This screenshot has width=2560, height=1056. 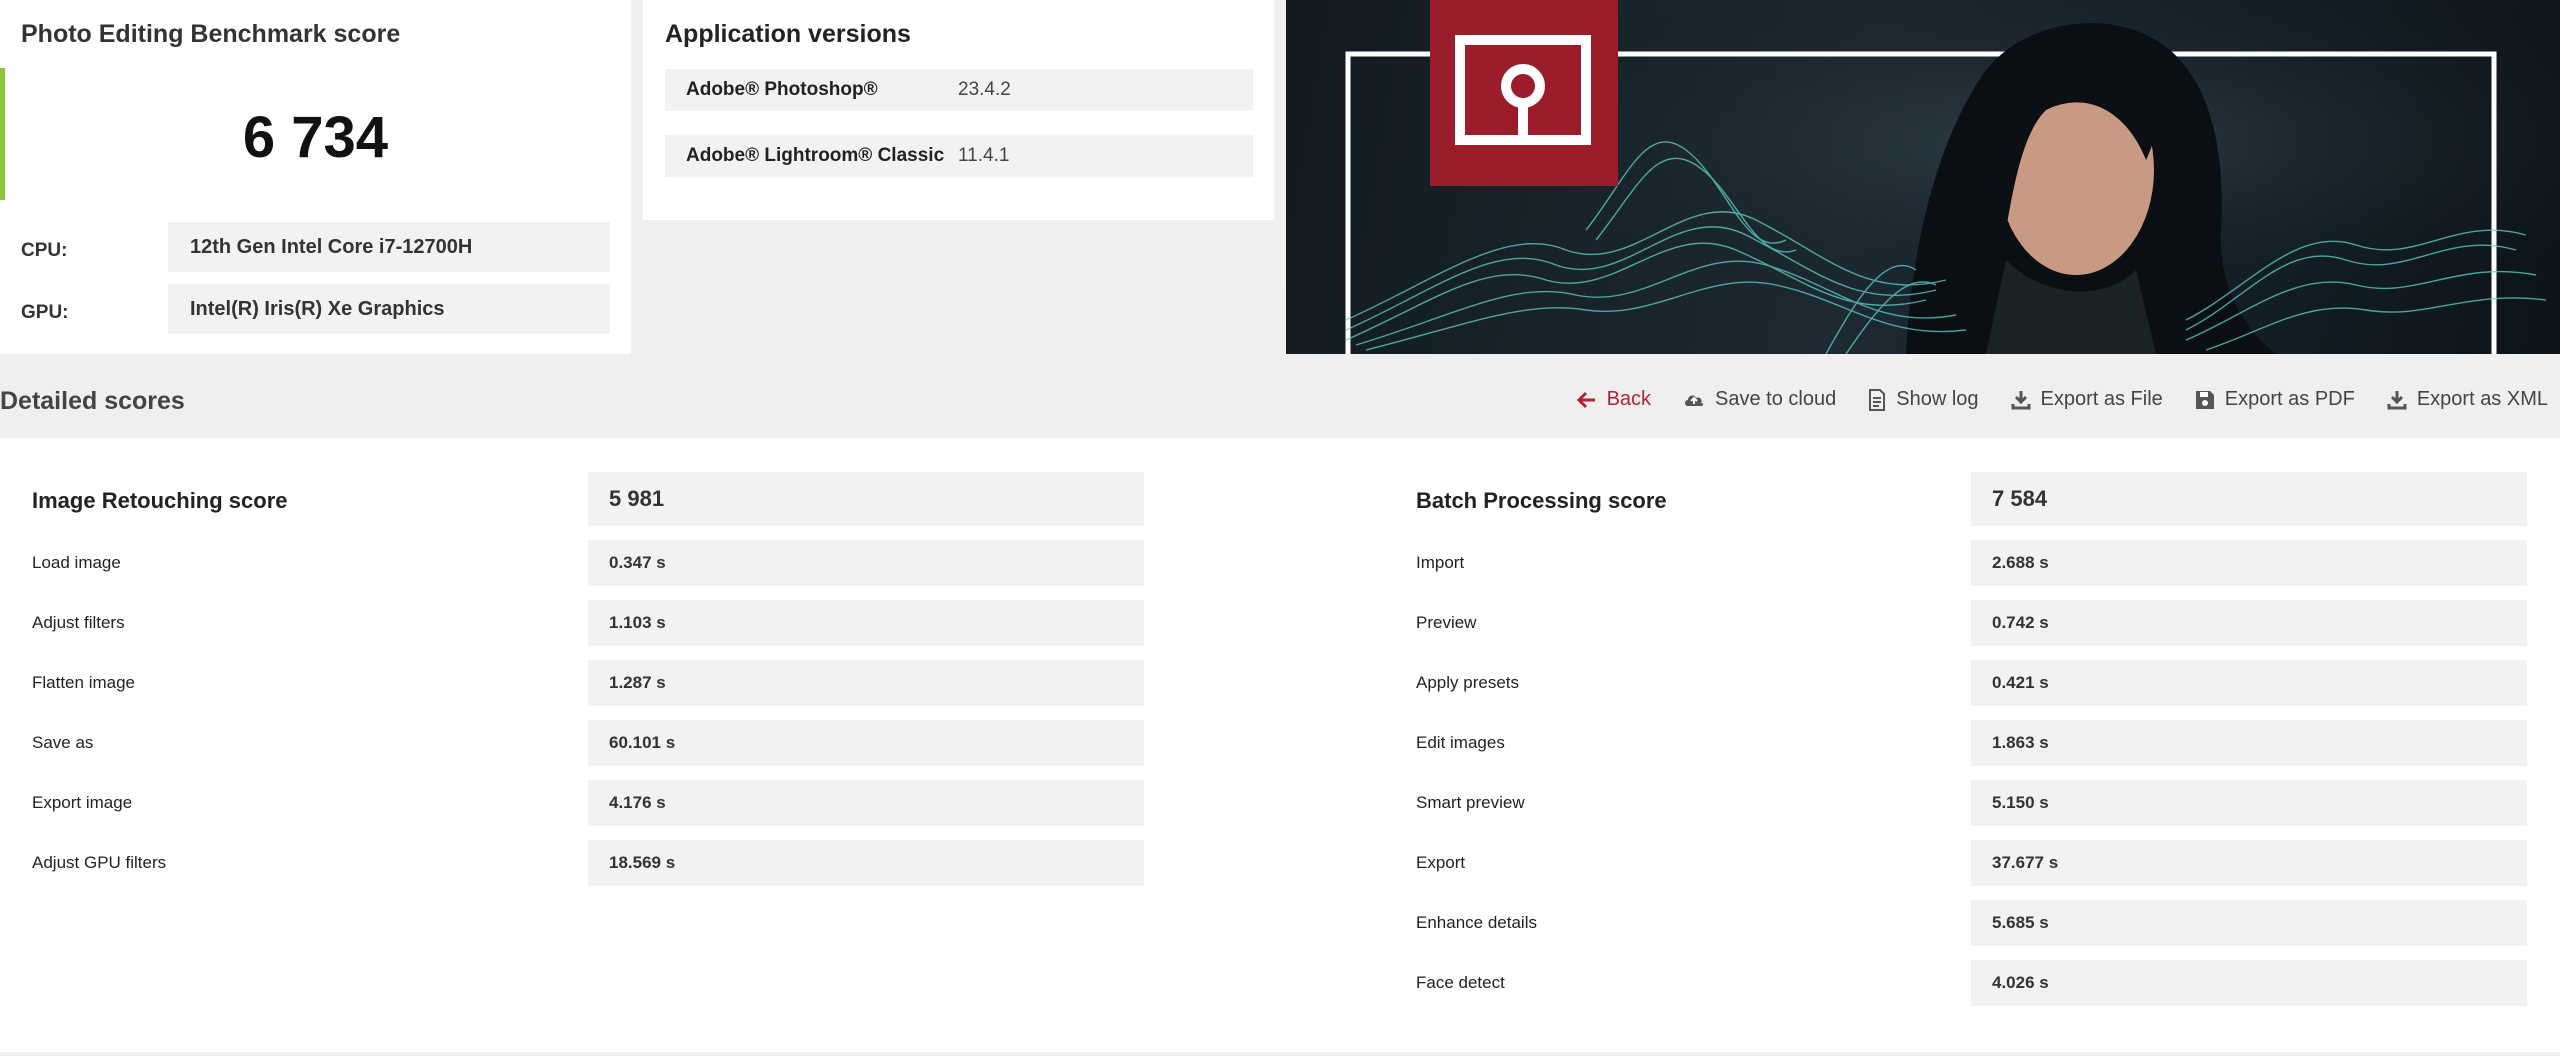 I want to click on export-as-xml-button: Export as XML, so click(x=2467, y=399).